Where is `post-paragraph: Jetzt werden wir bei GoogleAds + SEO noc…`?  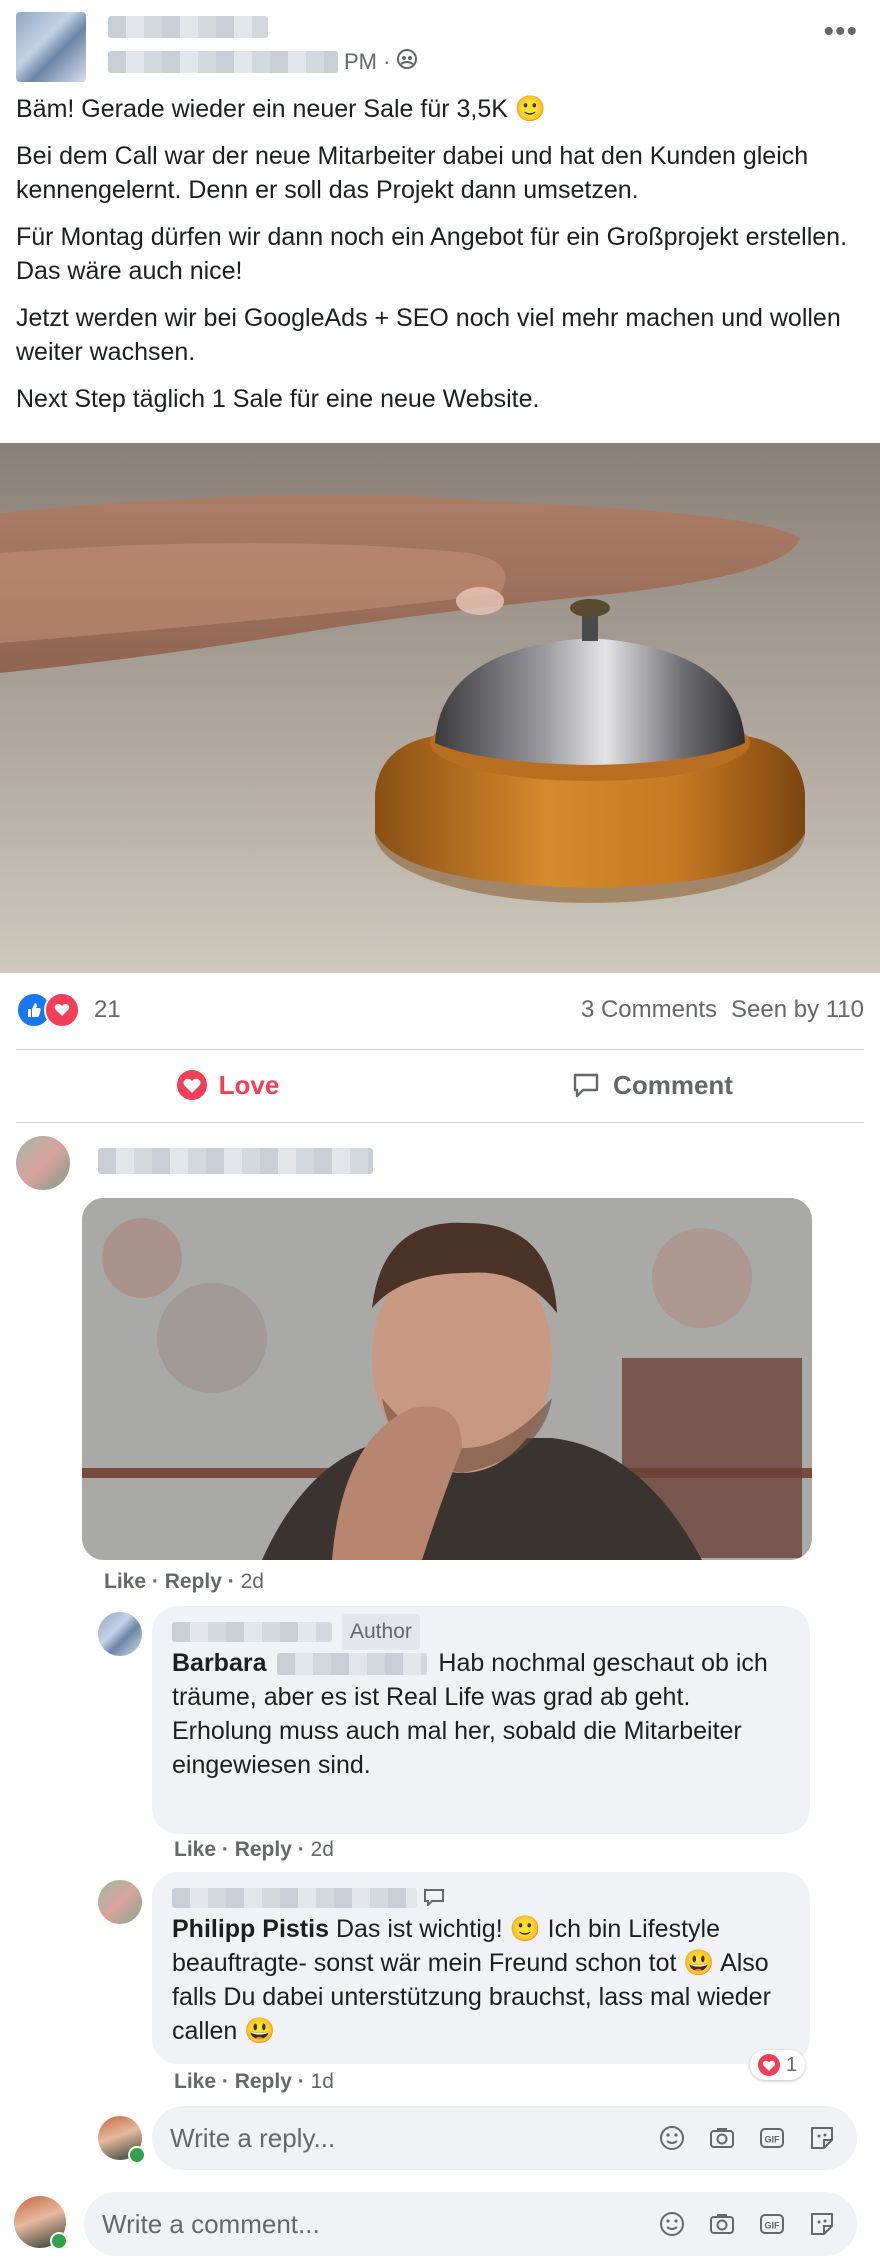
post-paragraph: Jetzt werden wir bei GoogleAds + SEO noc… is located at coordinates (428, 335).